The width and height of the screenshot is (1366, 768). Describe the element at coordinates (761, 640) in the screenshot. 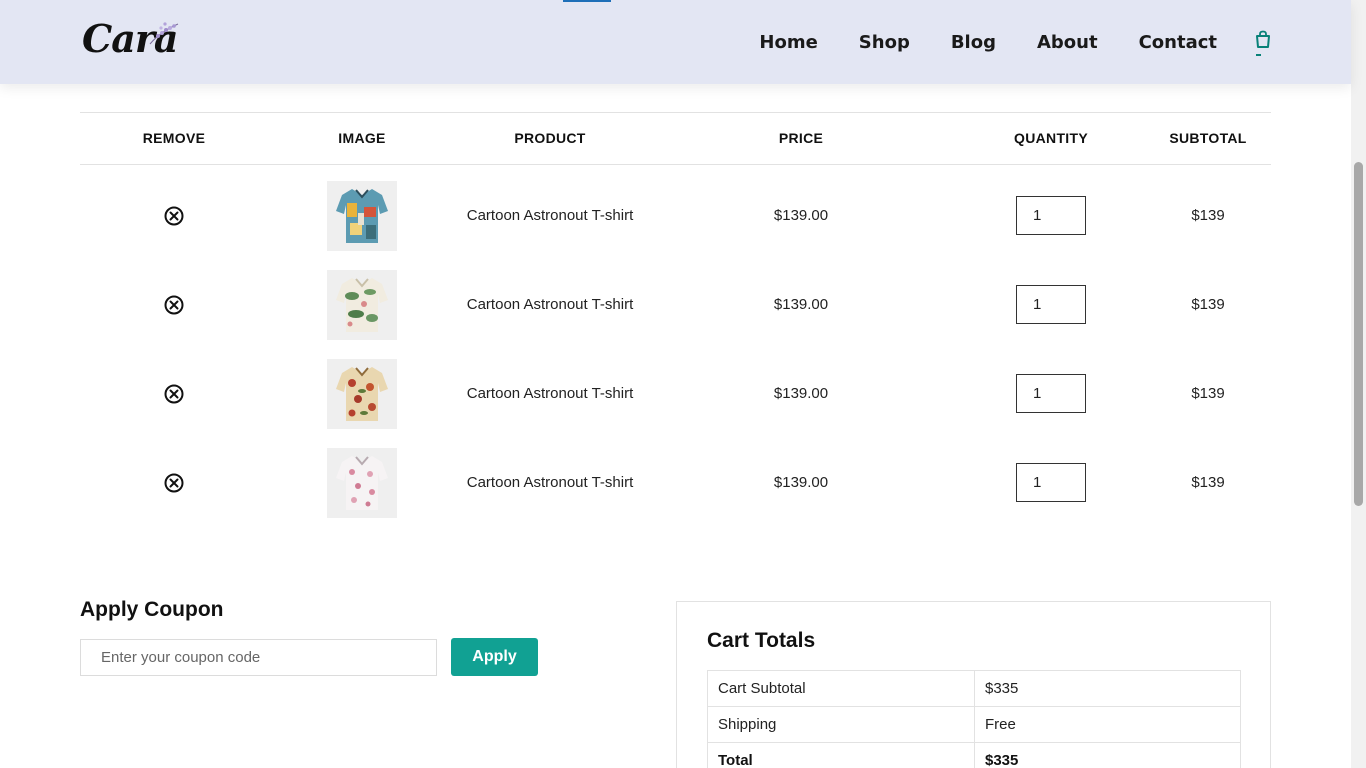

I see `cart-totals-title: Cart Totals` at that location.